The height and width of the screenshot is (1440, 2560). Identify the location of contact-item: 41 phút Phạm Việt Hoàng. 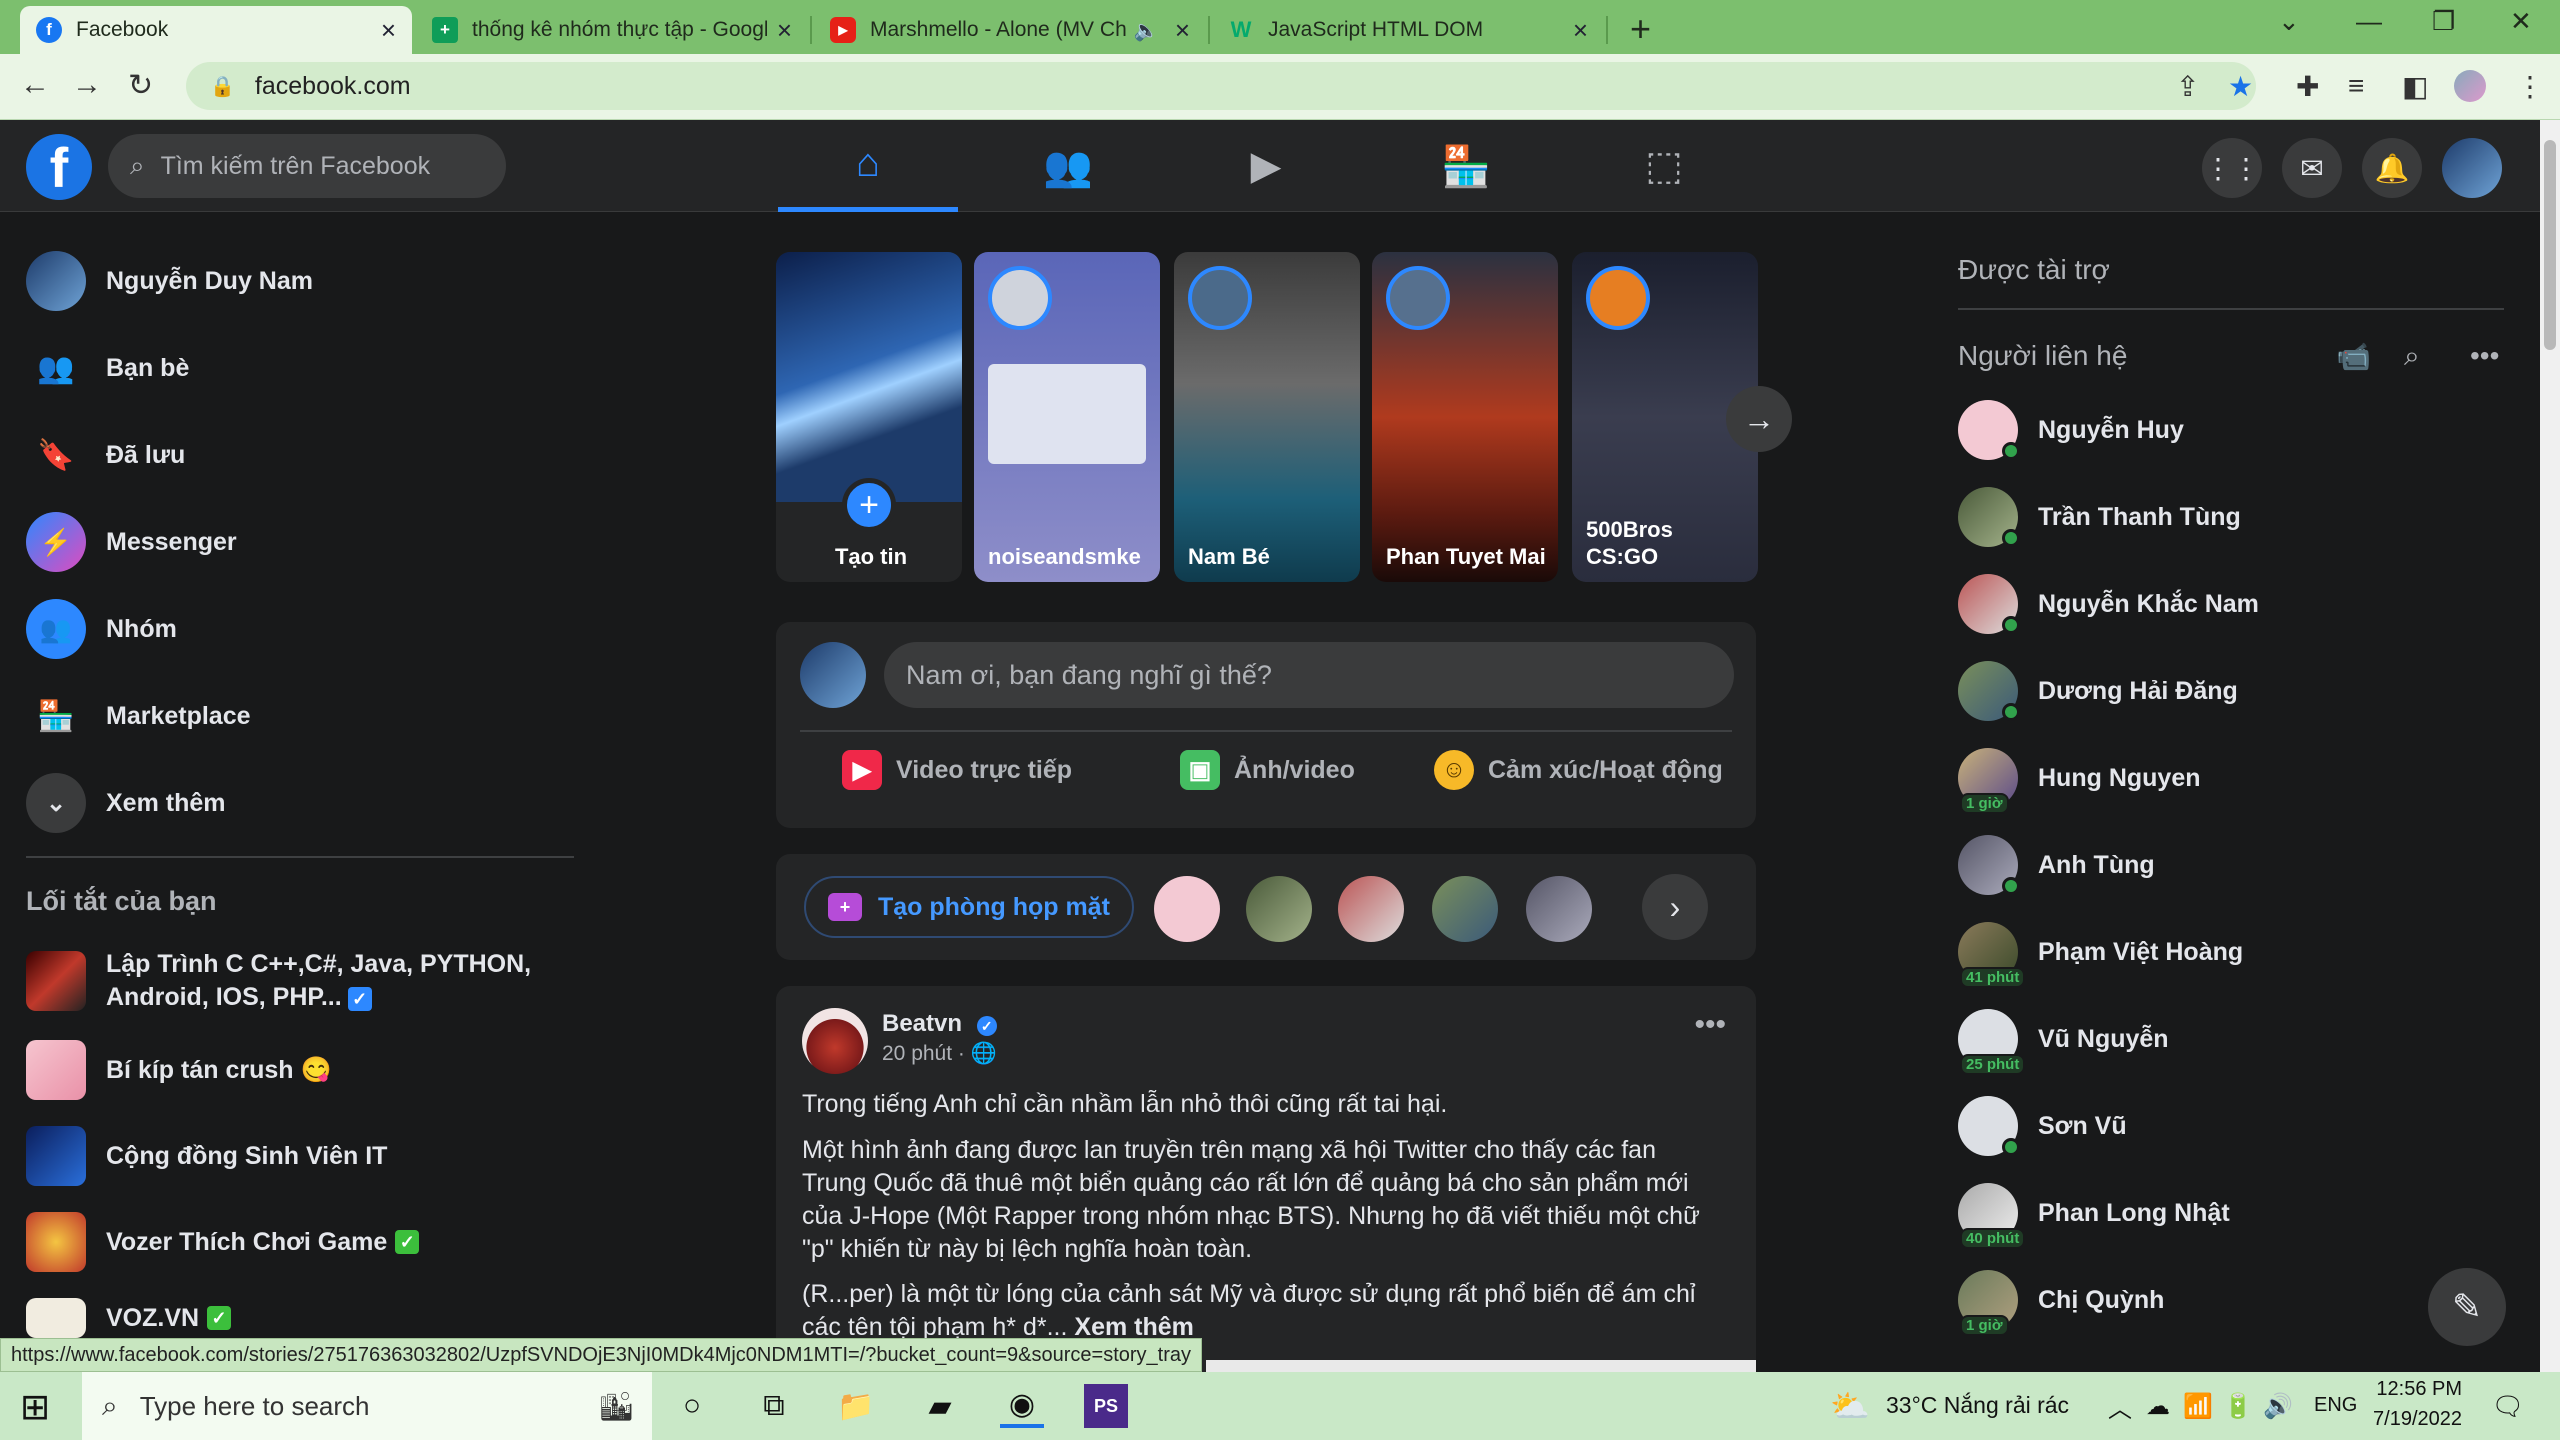
(2100, 955).